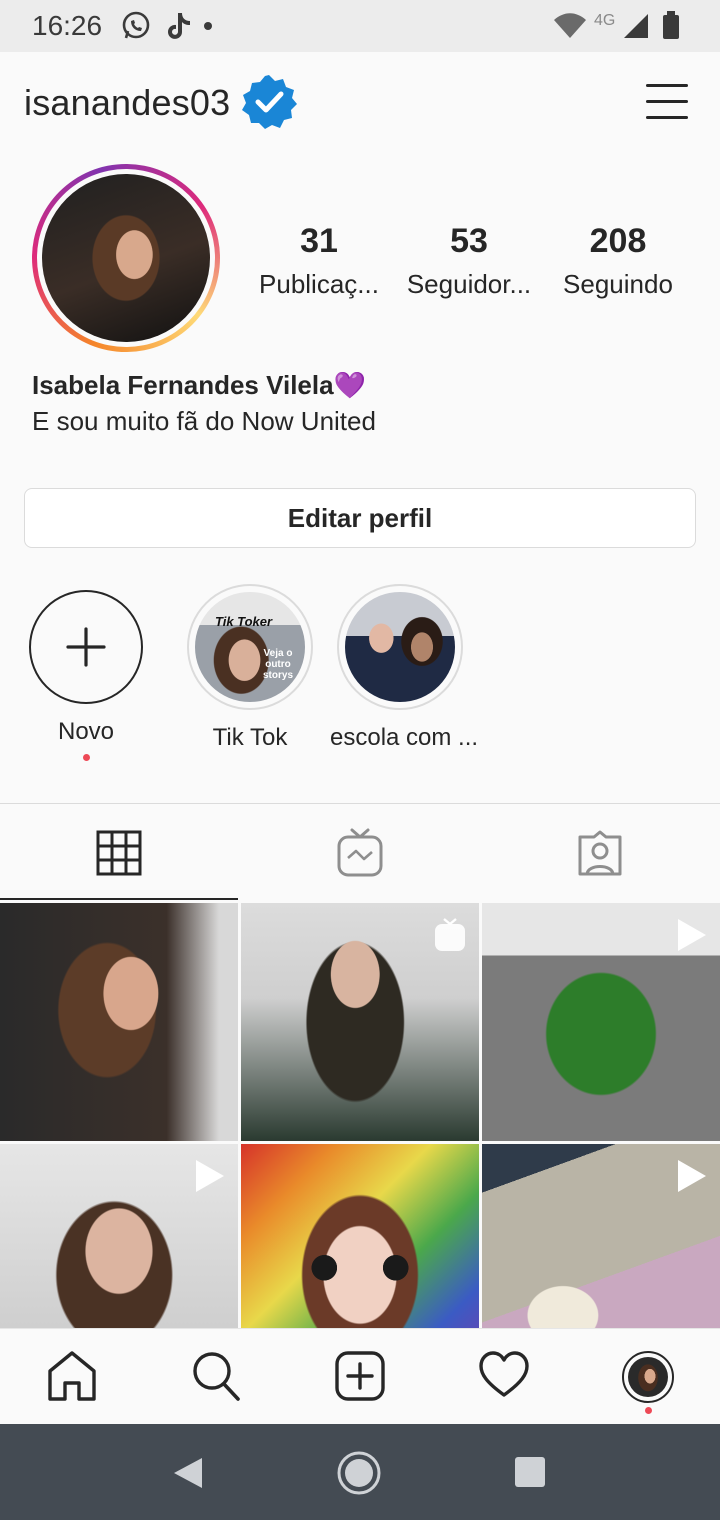  Describe the element at coordinates (188, 1473) in the screenshot. I see `back-icon` at that location.